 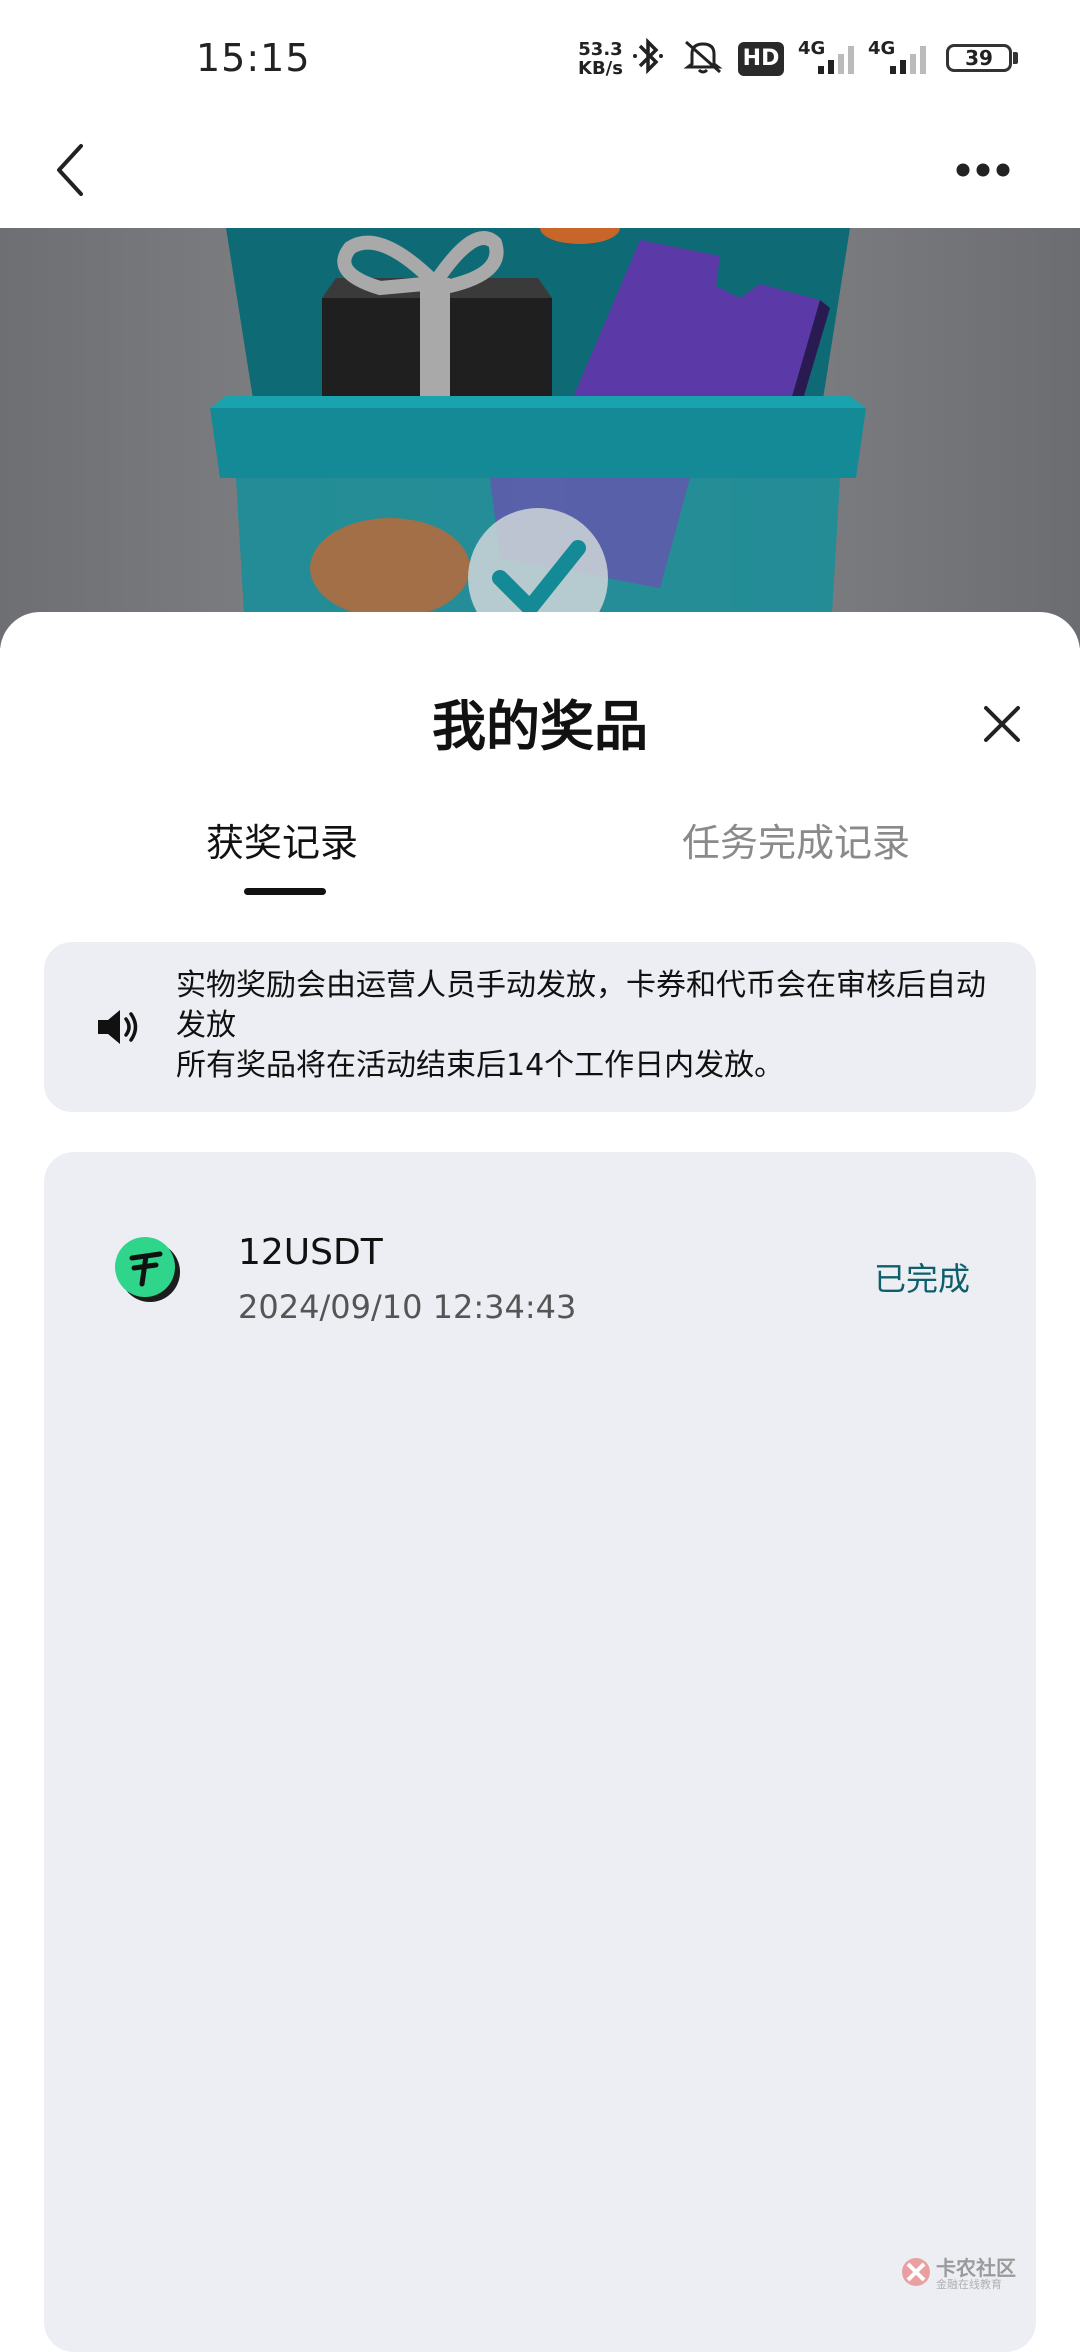 What do you see at coordinates (836, 60) in the screenshot?
I see `signal-sim1-icon` at bounding box center [836, 60].